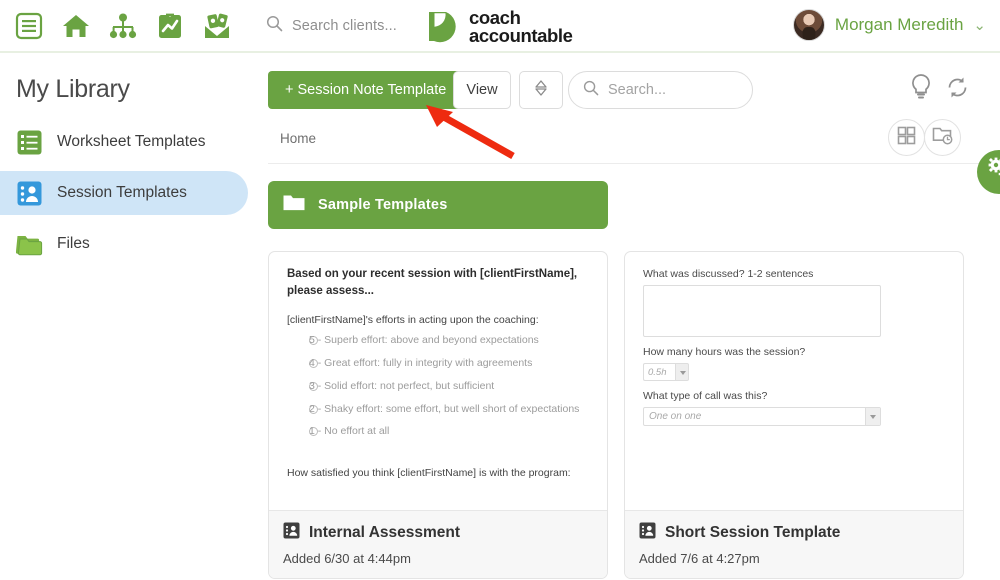 This screenshot has width=1000, height=580. What do you see at coordinates (29, 193) in the screenshot?
I see `session-person-icon` at bounding box center [29, 193].